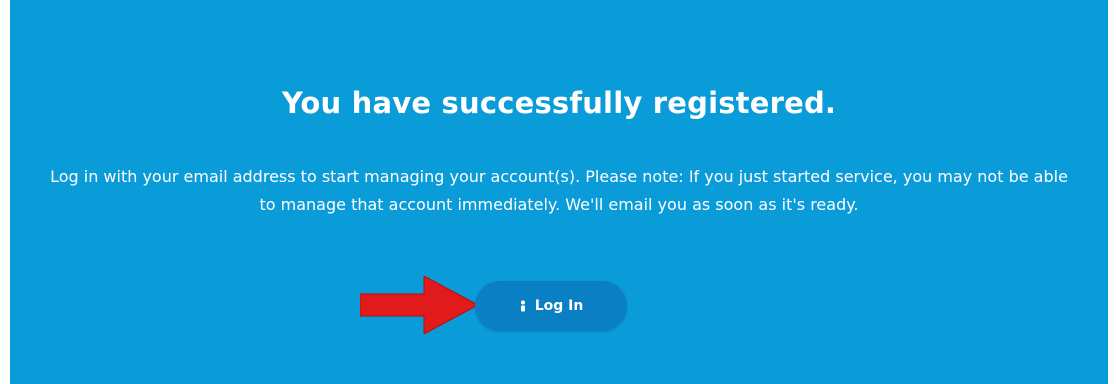 The height and width of the screenshot is (384, 1116). What do you see at coordinates (522, 306) in the screenshot?
I see `person-icon` at bounding box center [522, 306].